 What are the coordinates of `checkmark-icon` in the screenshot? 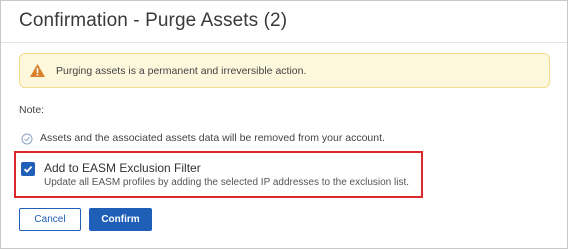 It's located at (28, 169).